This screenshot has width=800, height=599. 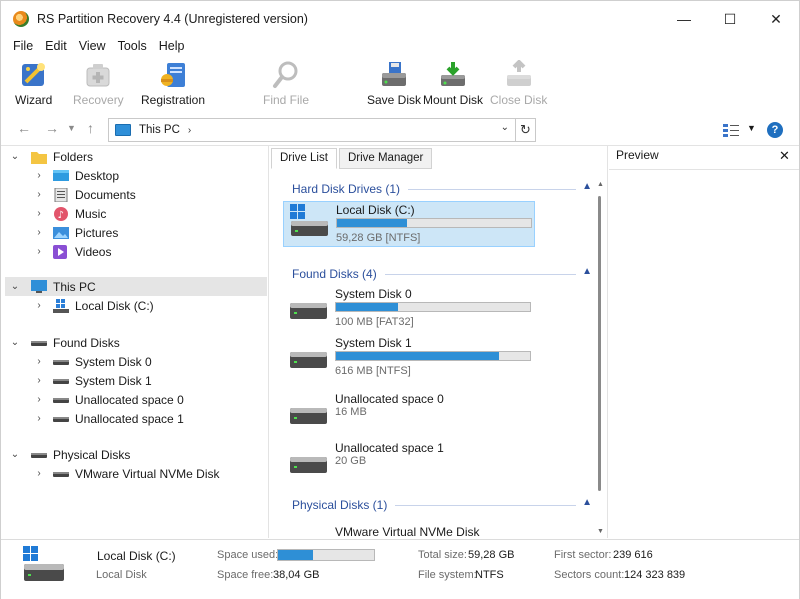 I want to click on tree-item-vmware-disk: › VMware Virtual NVMe Disk, so click(x=136, y=473).